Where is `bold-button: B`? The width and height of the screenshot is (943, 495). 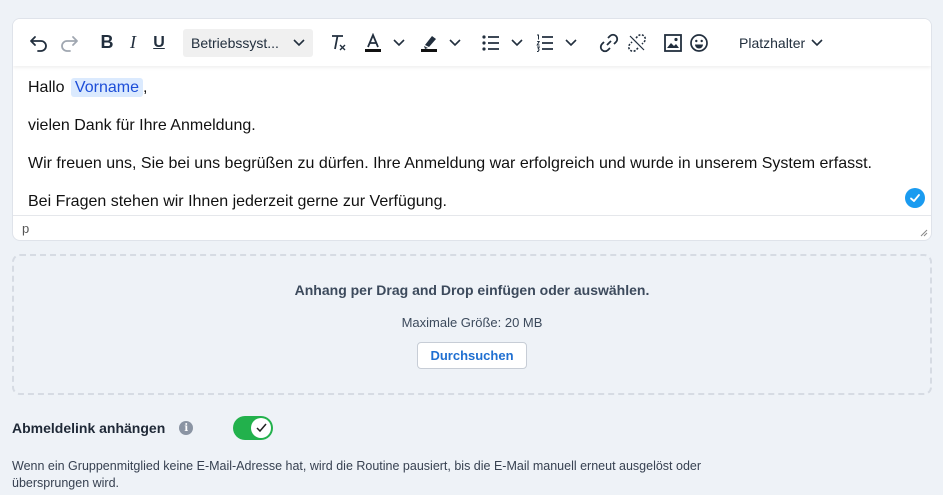 bold-button: B is located at coordinates (107, 43).